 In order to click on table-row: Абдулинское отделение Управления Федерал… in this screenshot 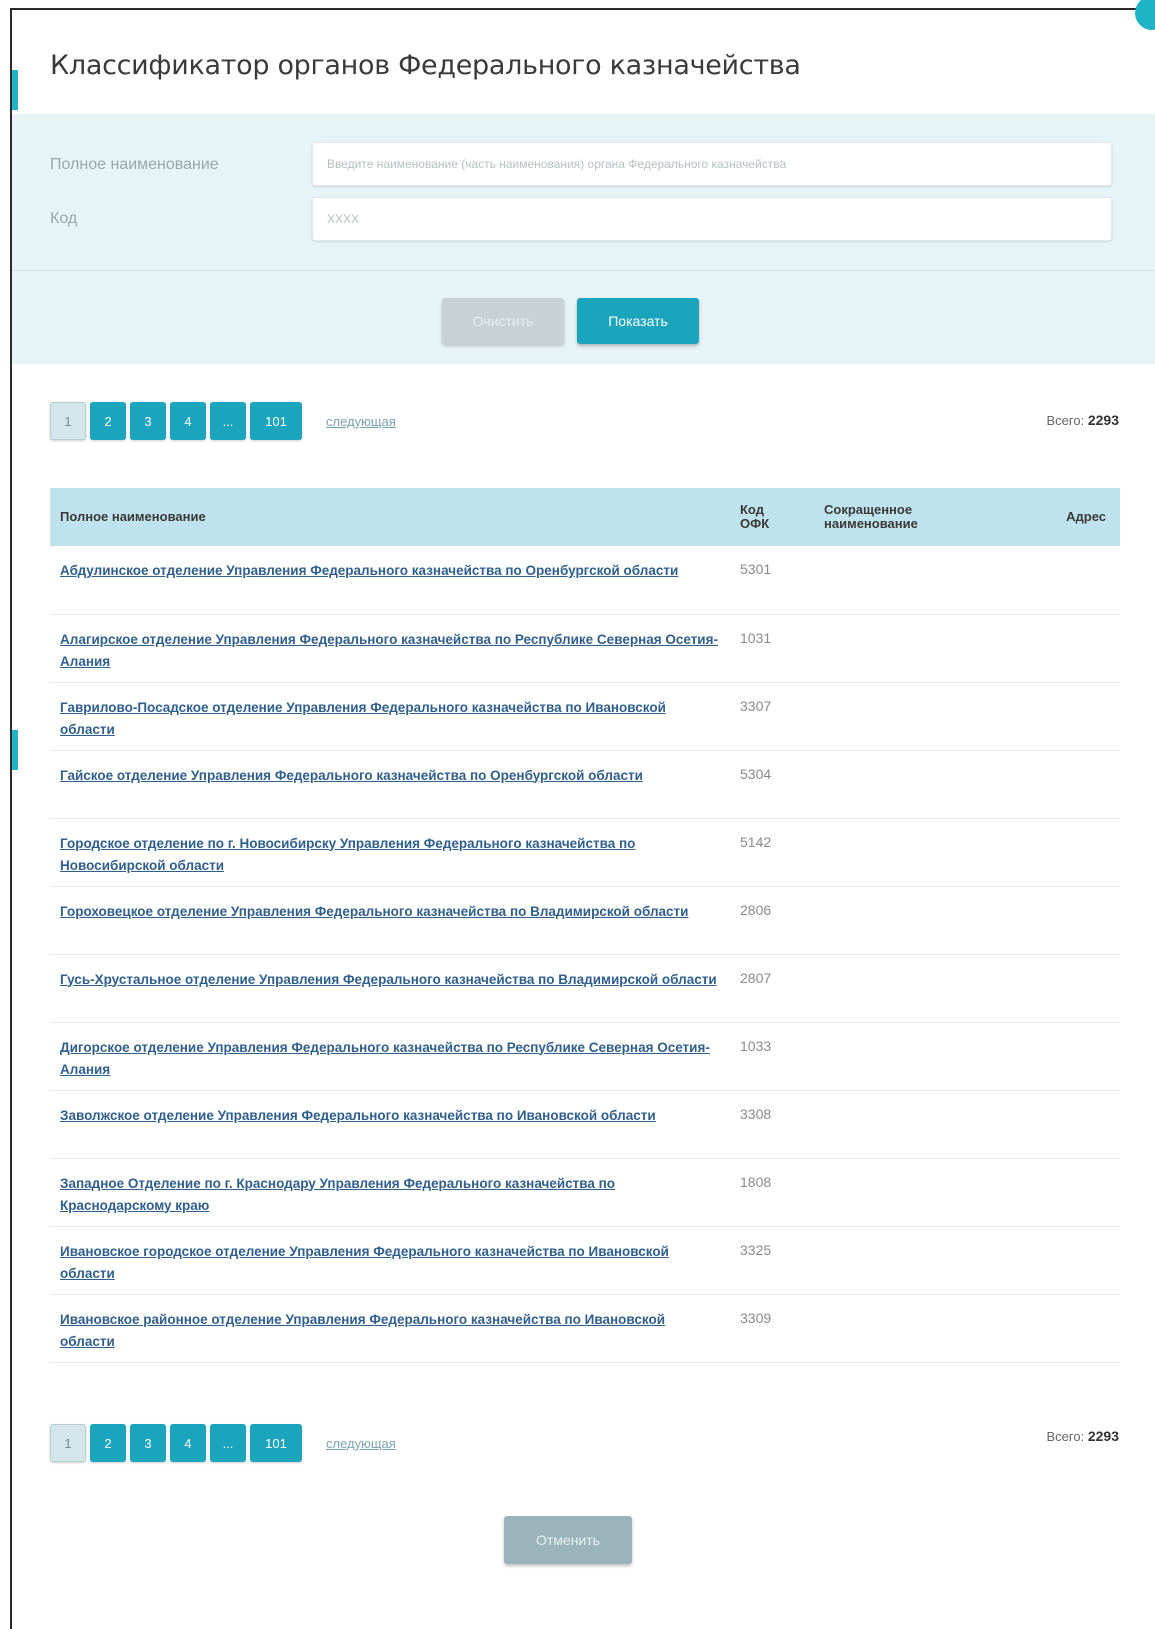, I will do `click(585, 580)`.